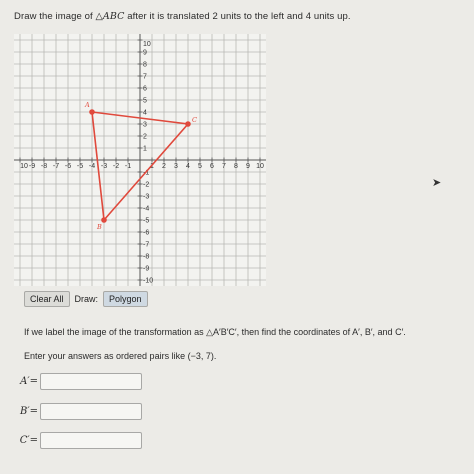 The image size is (474, 474). I want to click on answer-input-a, so click(91, 381).